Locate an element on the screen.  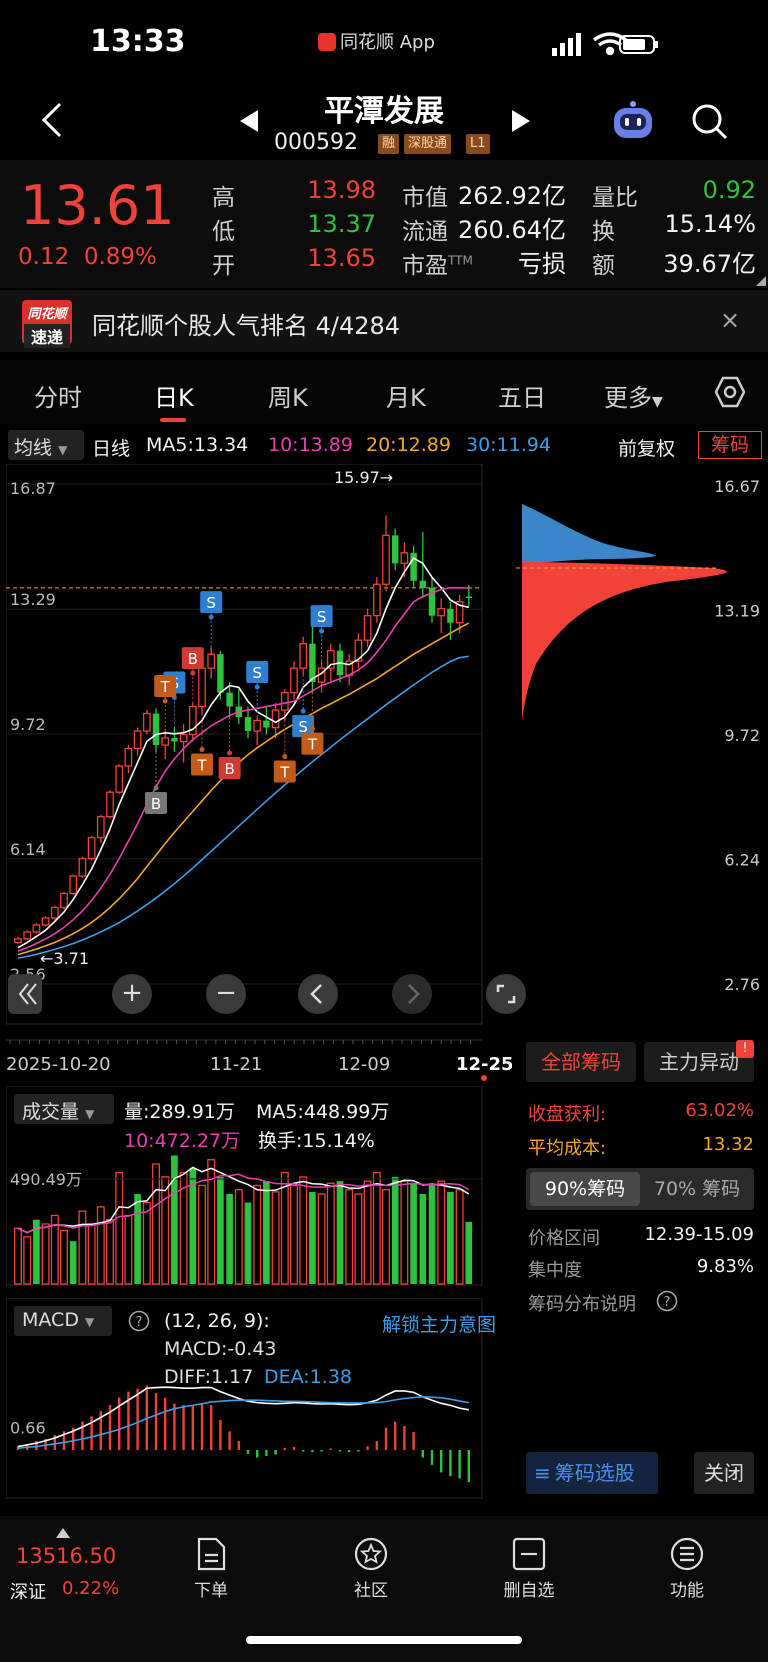
vol-ratio-value: 0.92 is located at coordinates (729, 190).